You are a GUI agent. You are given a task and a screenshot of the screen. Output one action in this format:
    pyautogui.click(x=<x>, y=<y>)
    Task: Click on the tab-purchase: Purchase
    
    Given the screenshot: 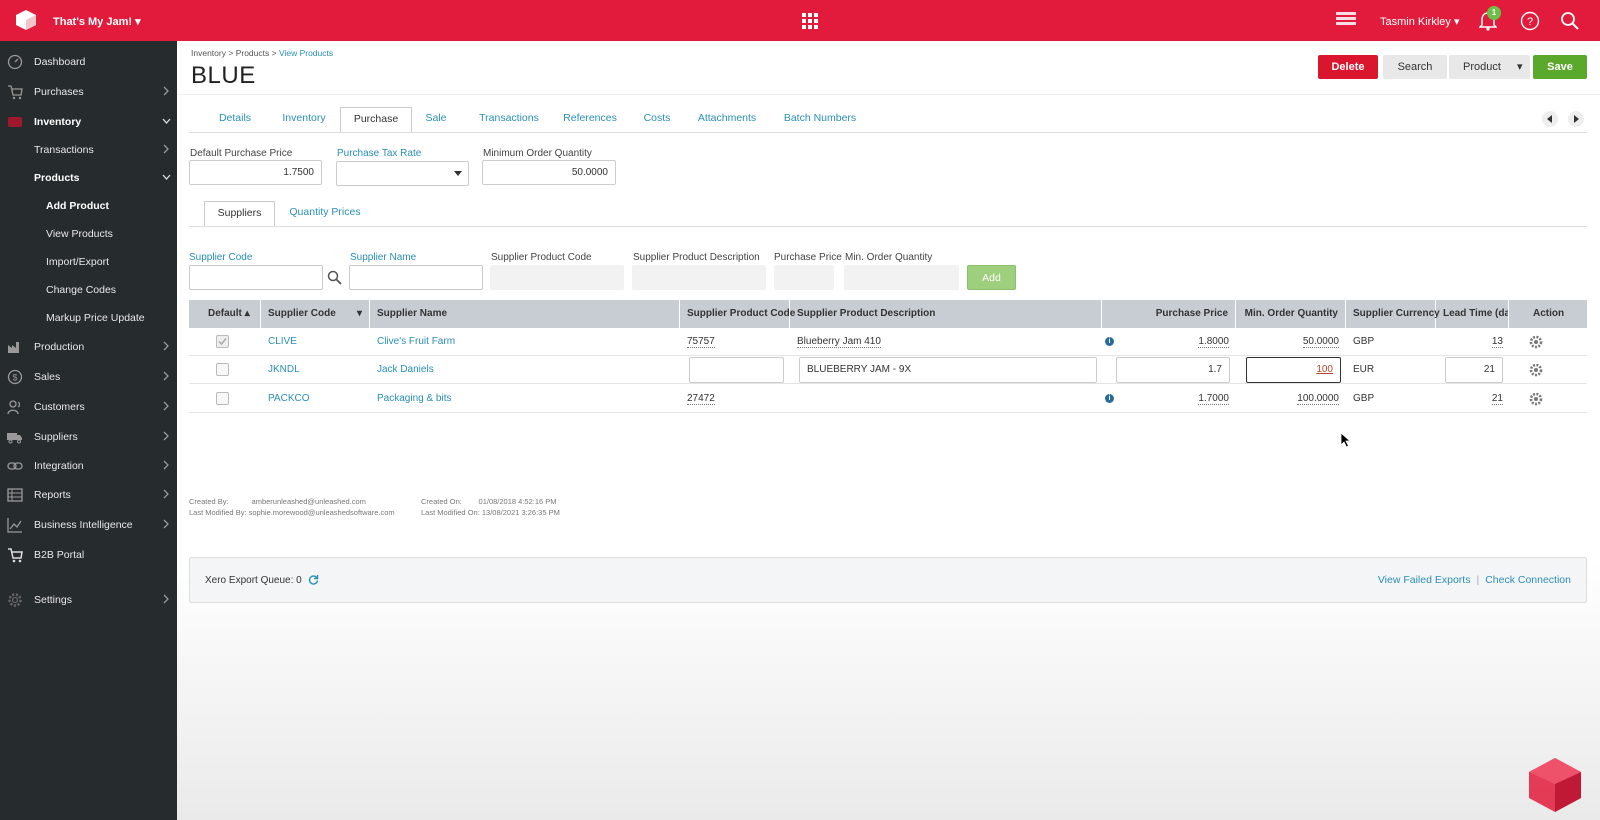 What is the action you would take?
    pyautogui.click(x=376, y=120)
    